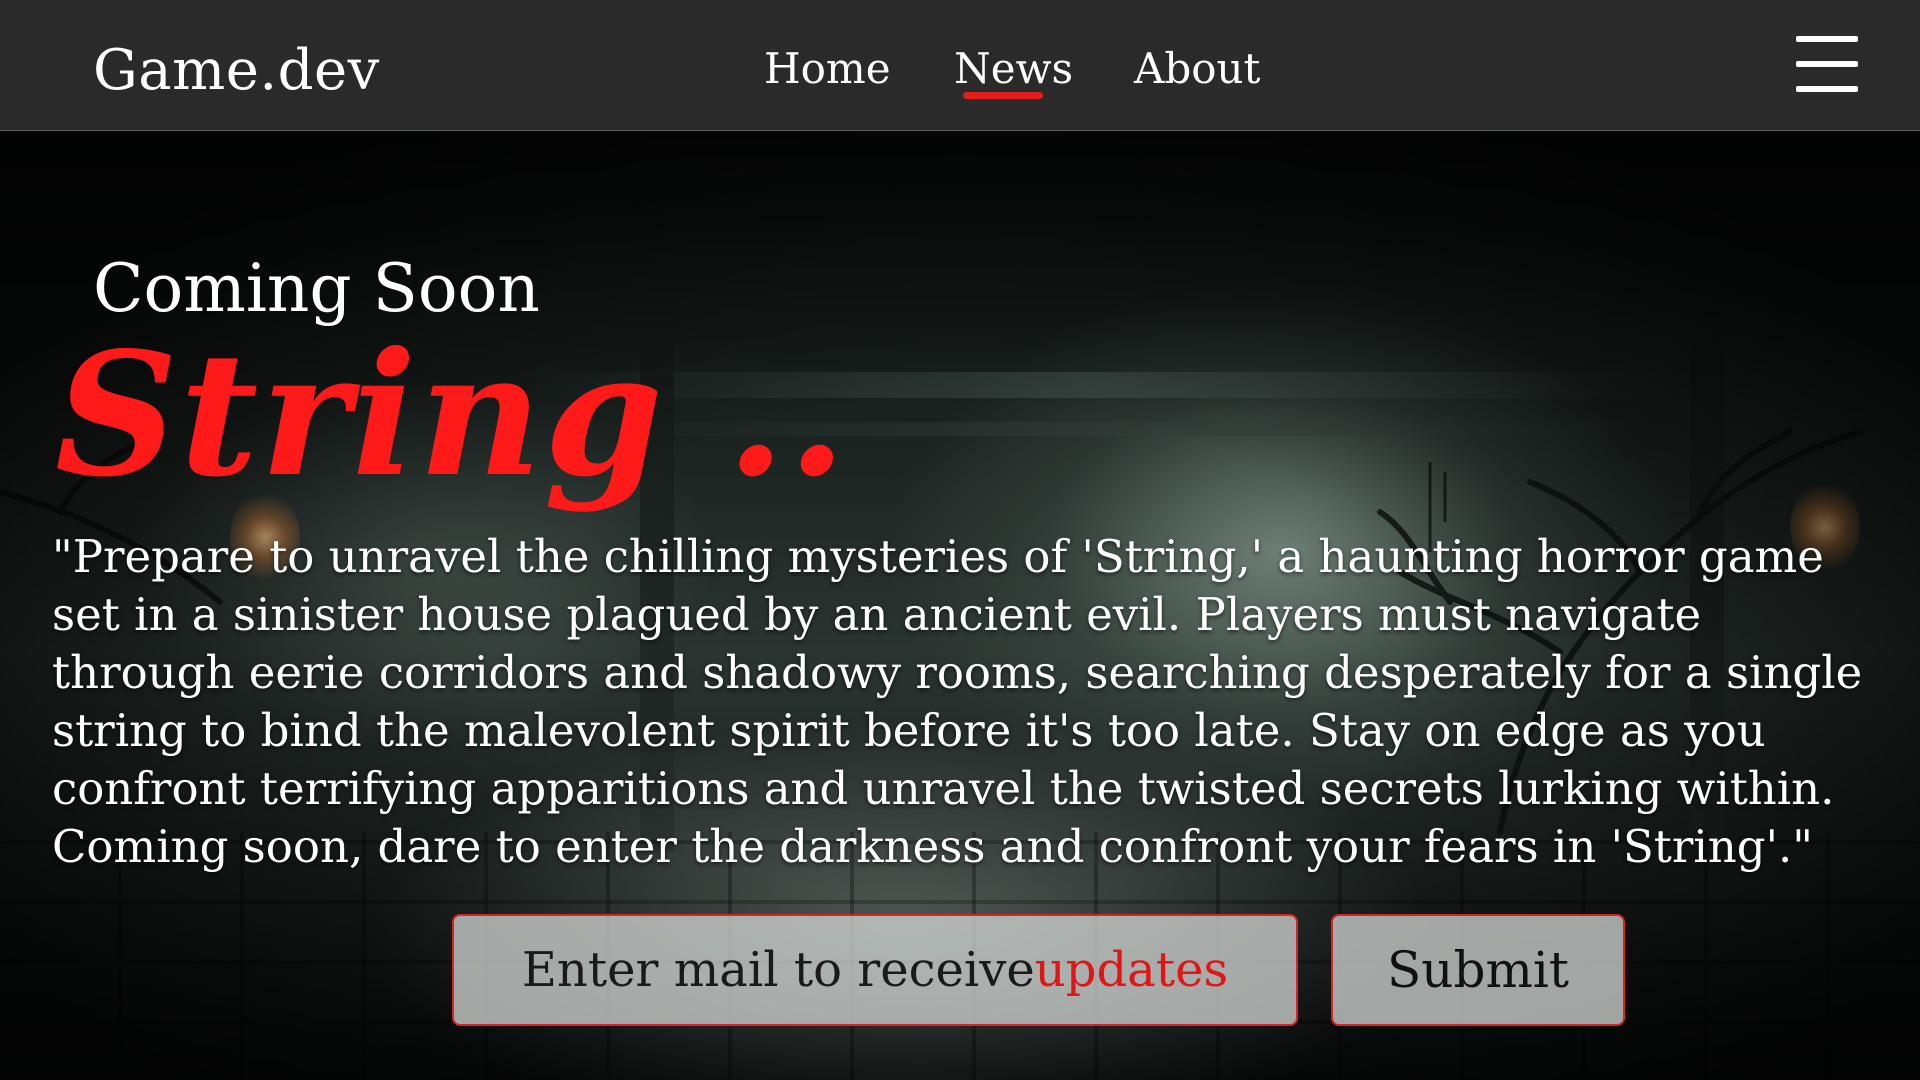 The image size is (1920, 1080). I want to click on email-placeholder-text: Enter mail to receive, so click(778, 970).